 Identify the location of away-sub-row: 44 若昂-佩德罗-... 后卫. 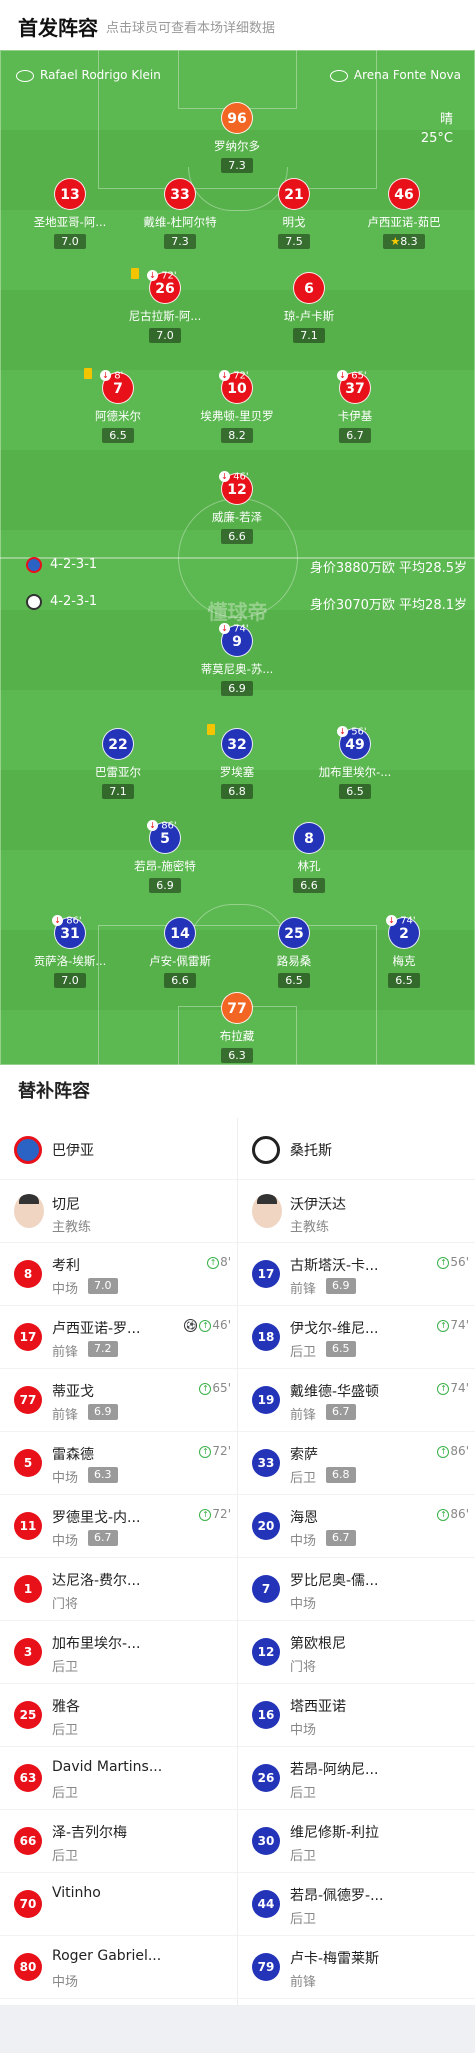
(356, 1904).